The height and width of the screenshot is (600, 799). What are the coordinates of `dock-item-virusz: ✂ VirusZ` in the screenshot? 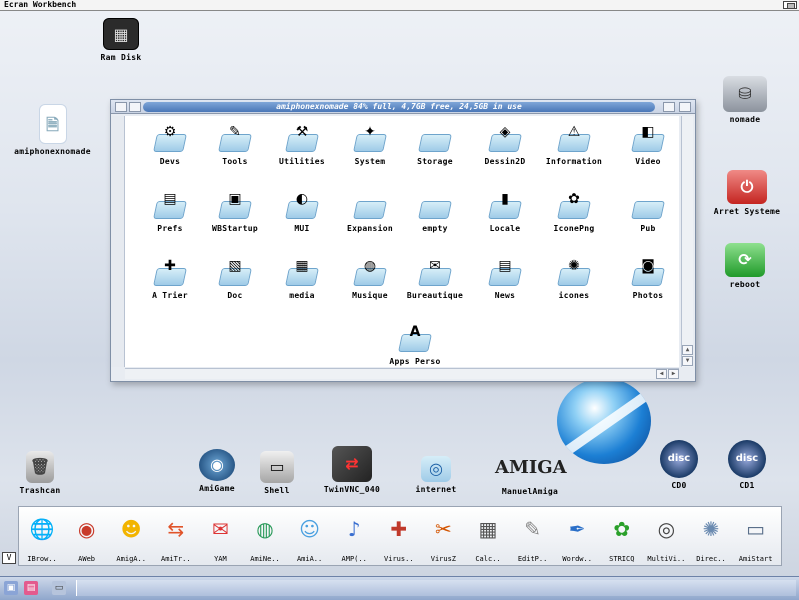 It's located at (443, 536).